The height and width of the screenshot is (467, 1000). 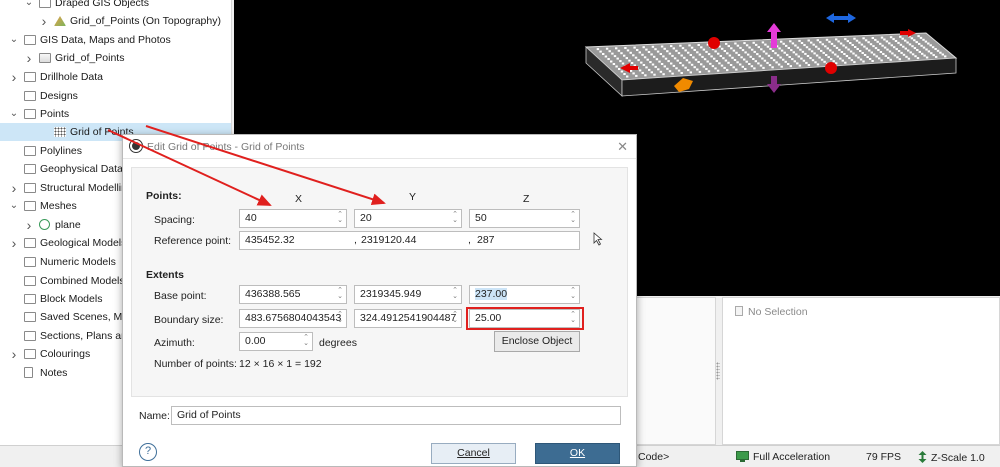 What do you see at coordinates (577, 453) in the screenshot?
I see `ok-button: OK` at bounding box center [577, 453].